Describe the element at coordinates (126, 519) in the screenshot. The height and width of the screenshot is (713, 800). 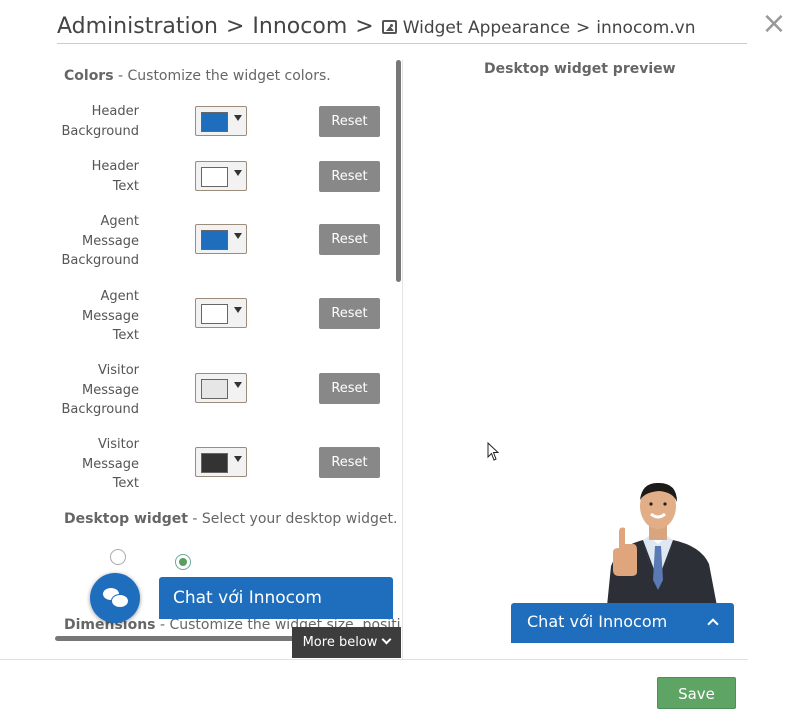
I see `desktop-widget-title: Desktop widget` at that location.